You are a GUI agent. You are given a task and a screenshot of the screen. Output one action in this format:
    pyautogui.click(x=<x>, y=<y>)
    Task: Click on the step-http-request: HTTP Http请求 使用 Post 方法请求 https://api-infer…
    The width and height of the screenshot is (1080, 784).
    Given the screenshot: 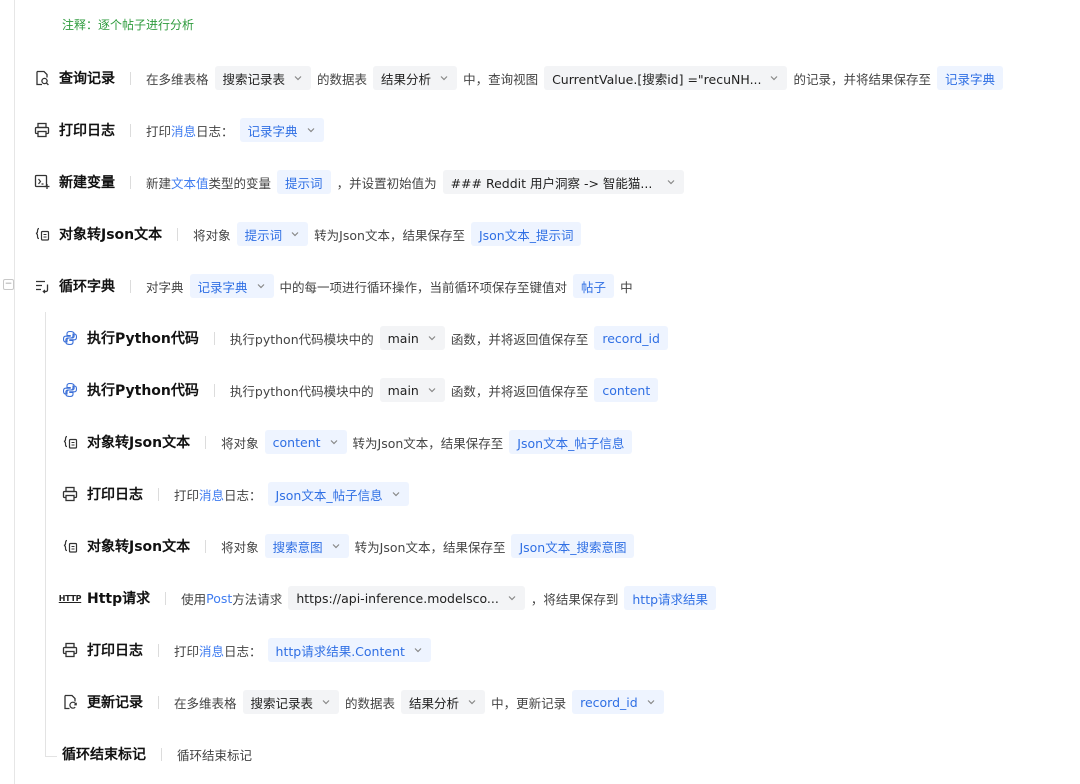 What is the action you would take?
    pyautogui.click(x=390, y=598)
    